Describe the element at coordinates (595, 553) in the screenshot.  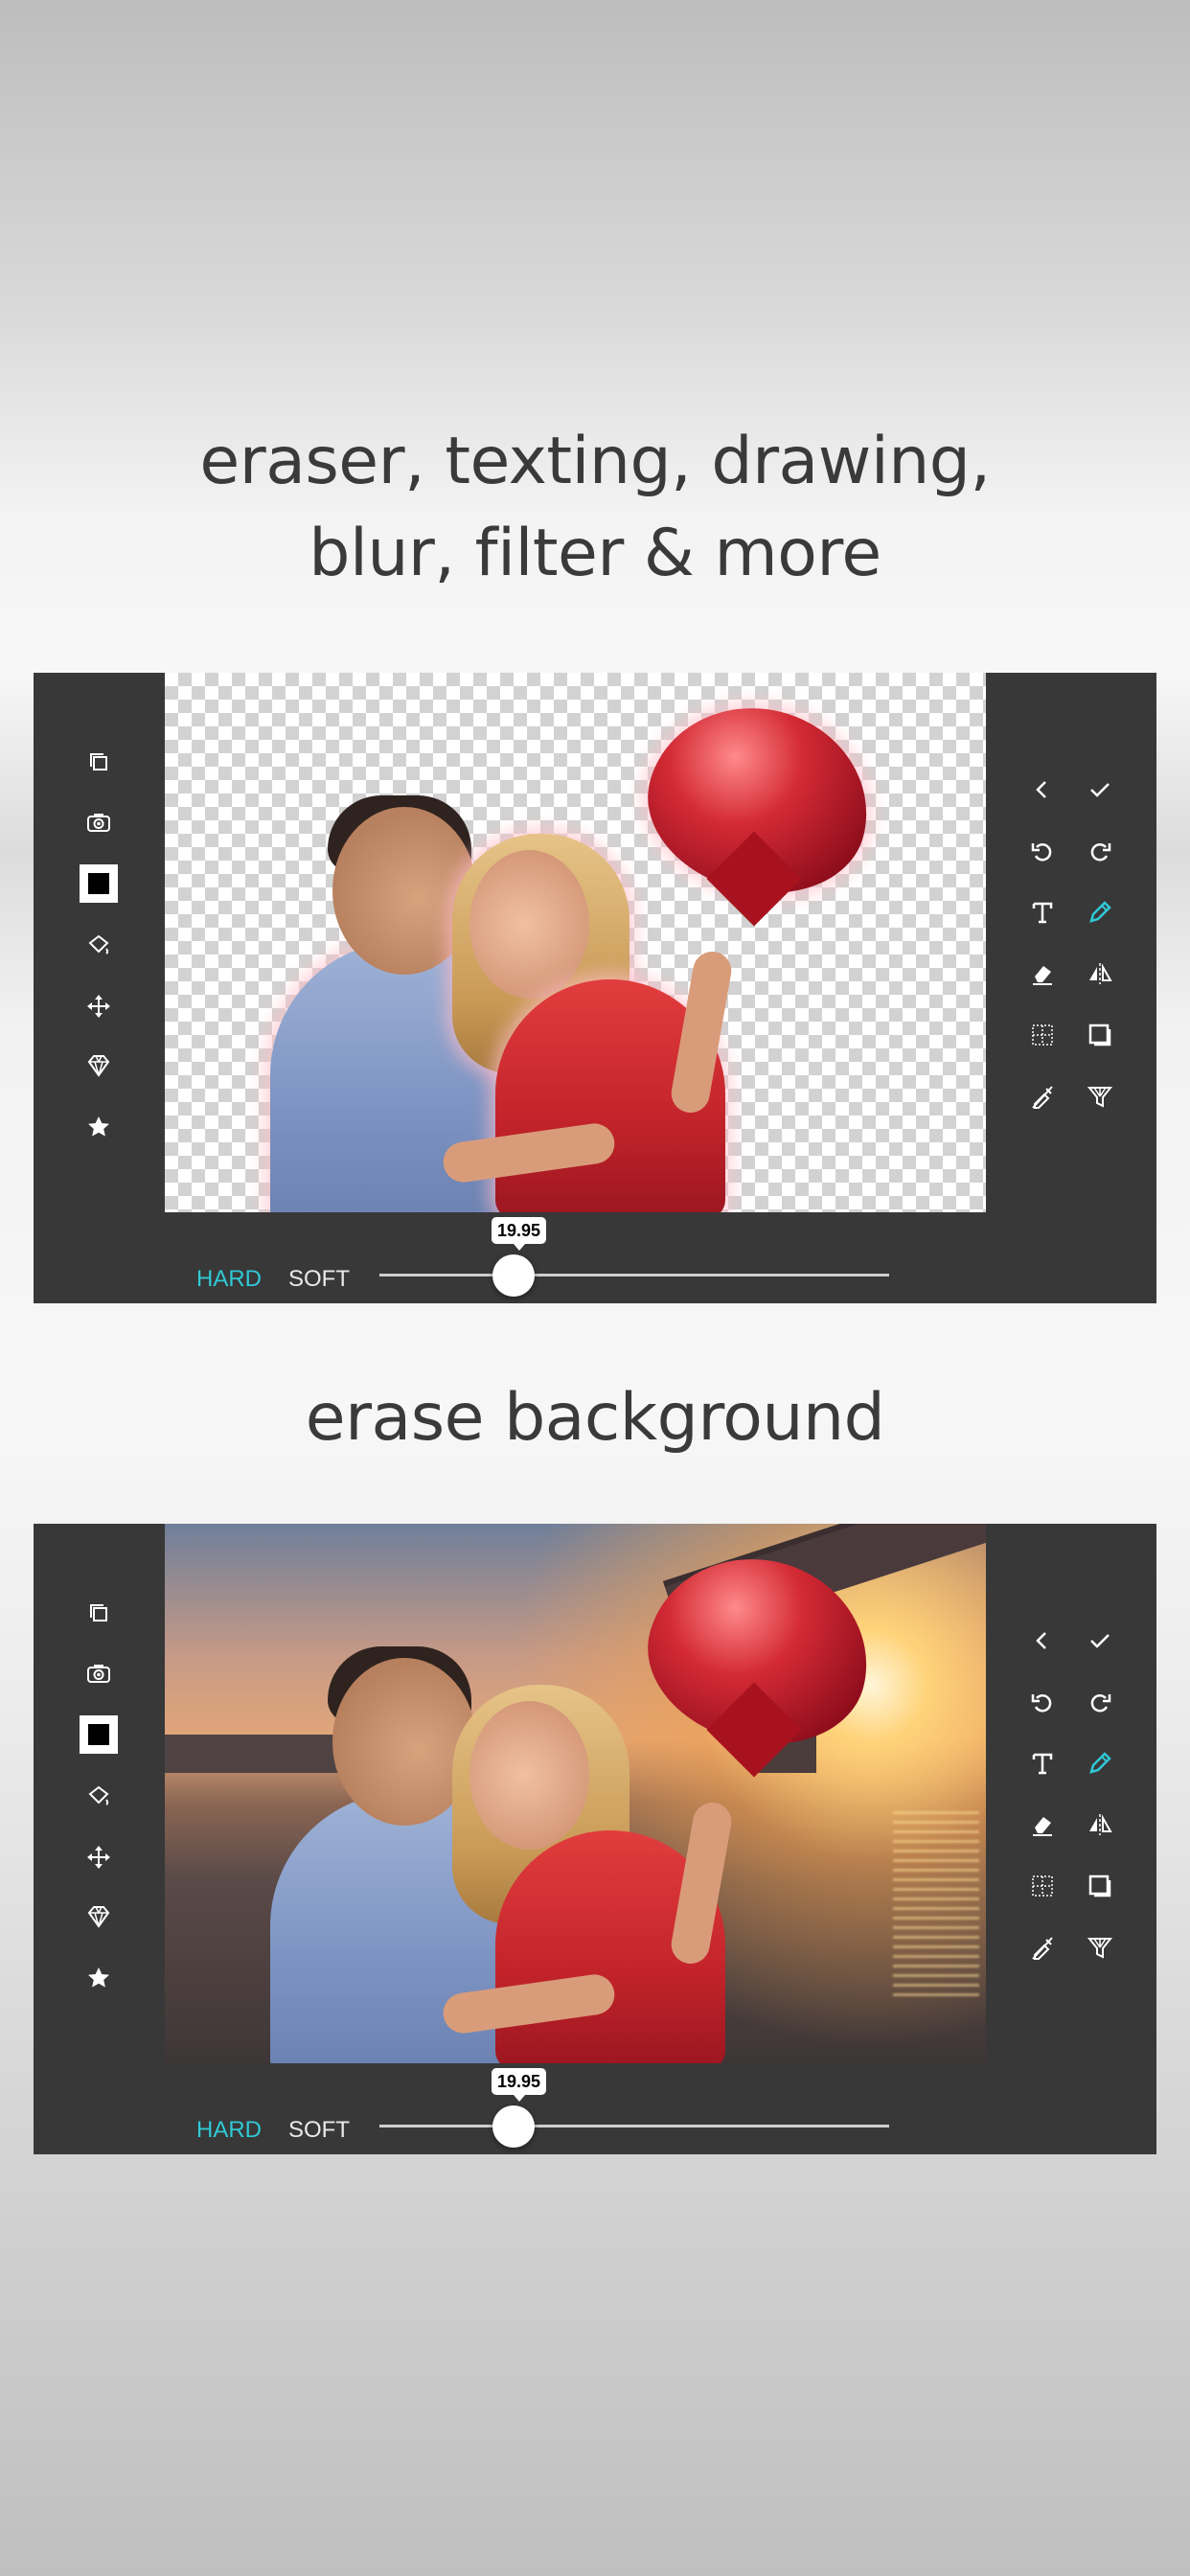
I see `headline-line-2: blur, filter & more` at that location.